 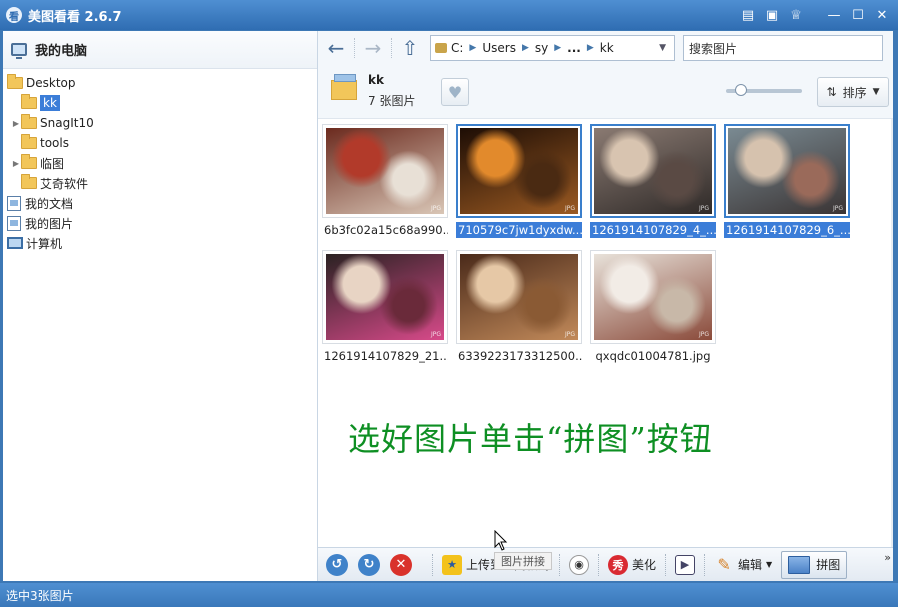 I want to click on sort-label: 排序, so click(x=854, y=92).